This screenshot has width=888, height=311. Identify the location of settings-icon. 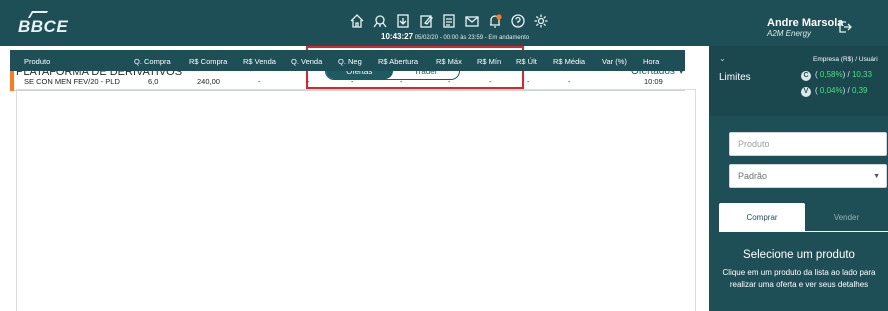
(540, 20).